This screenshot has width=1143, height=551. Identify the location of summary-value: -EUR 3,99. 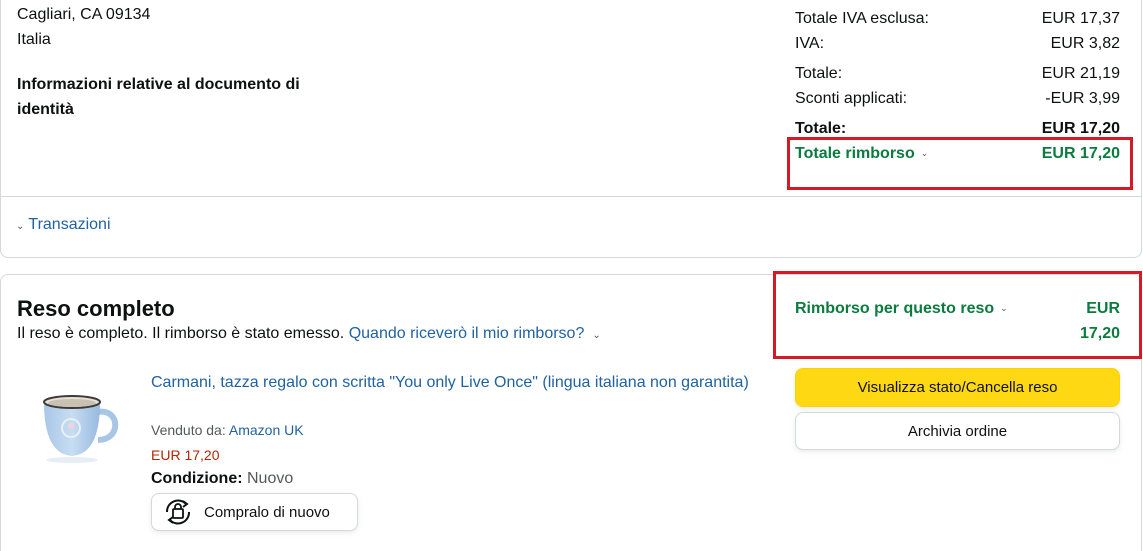
(1082, 98).